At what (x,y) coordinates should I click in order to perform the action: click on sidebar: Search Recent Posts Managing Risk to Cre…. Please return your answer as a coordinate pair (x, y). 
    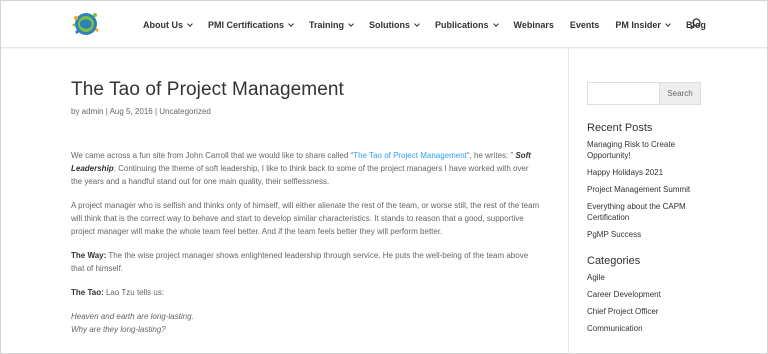
    Looking at the image, I should click on (644, 211).